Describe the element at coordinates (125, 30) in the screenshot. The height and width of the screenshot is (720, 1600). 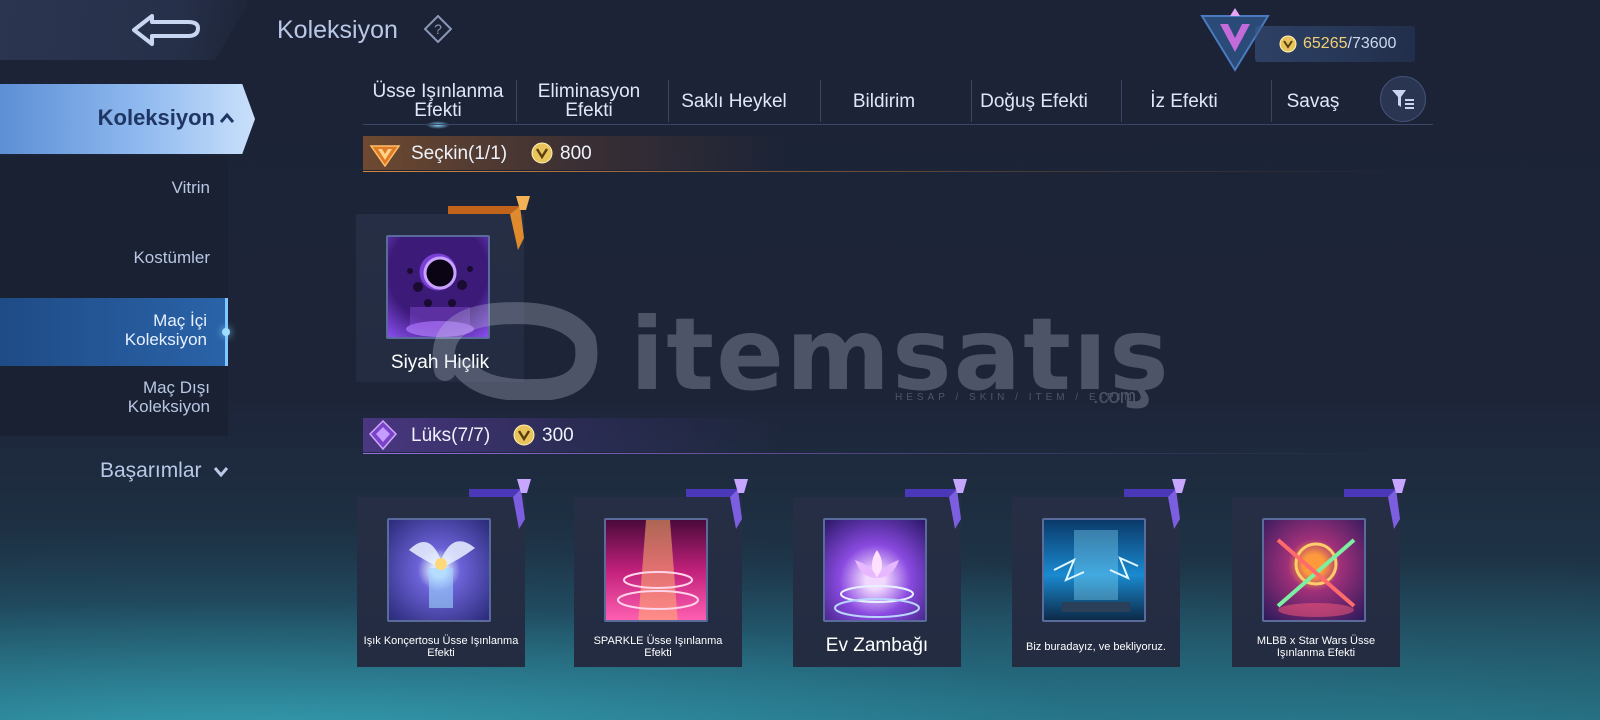
I see `back-button` at that location.